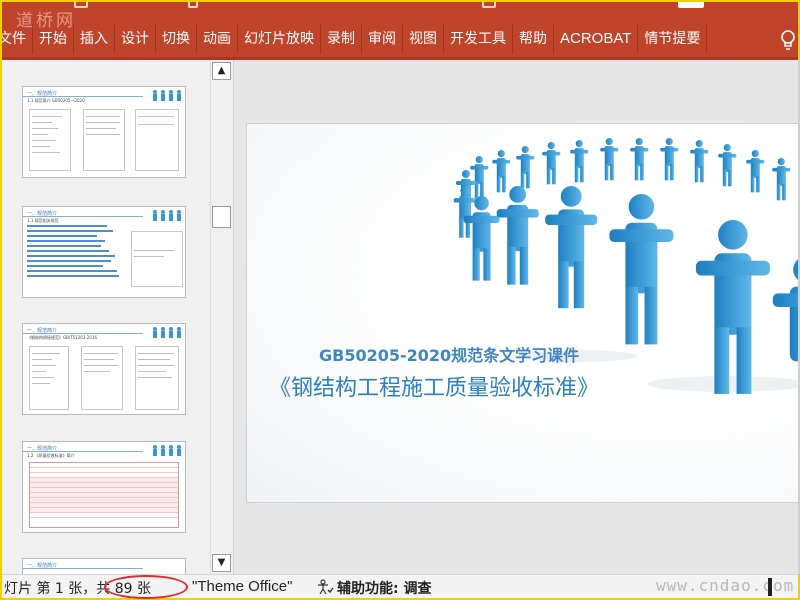 The width and height of the screenshot is (800, 600). Describe the element at coordinates (725, 585) in the screenshot. I see `watermark-url: www.cndao.com` at that location.